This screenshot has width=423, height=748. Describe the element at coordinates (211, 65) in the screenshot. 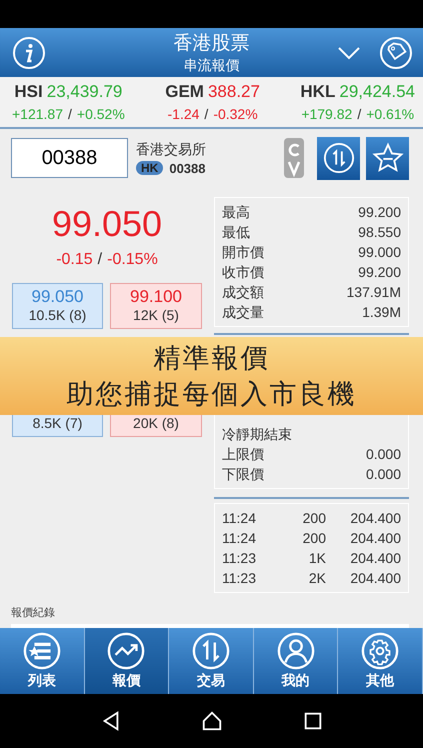

I see `page-subtitle: 串流報價` at that location.